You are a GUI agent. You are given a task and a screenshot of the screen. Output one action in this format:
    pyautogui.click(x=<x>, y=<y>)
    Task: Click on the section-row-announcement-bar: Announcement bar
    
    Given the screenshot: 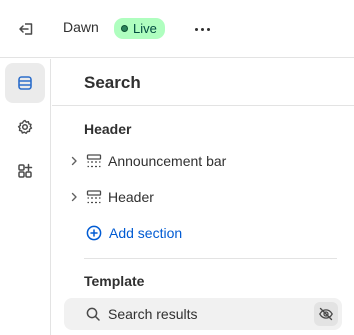 What is the action you would take?
    pyautogui.click(x=201, y=161)
    